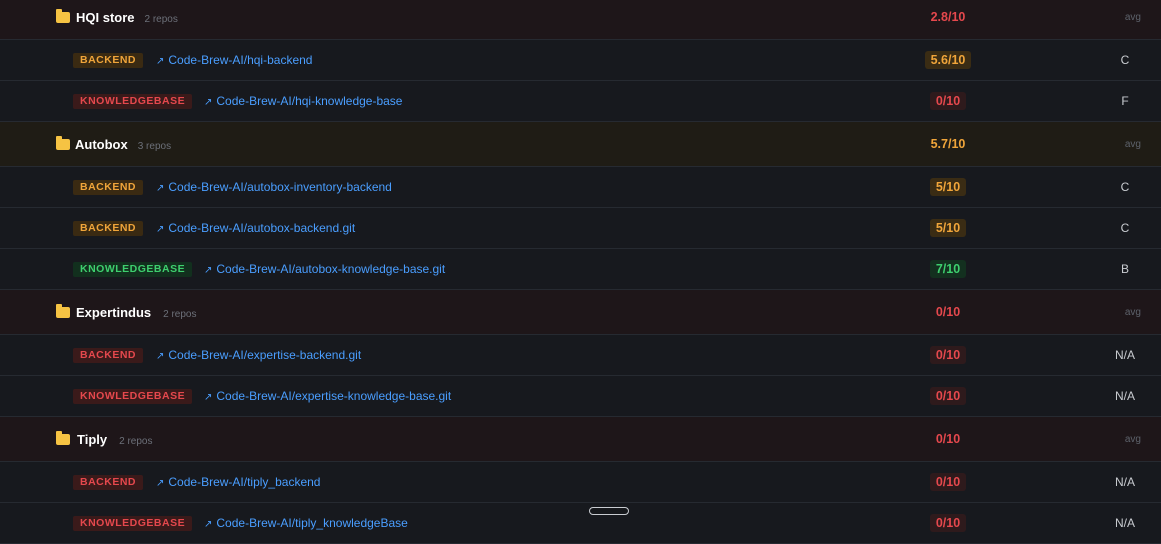  I want to click on group-name: Autobox 3 repos, so click(123, 144).